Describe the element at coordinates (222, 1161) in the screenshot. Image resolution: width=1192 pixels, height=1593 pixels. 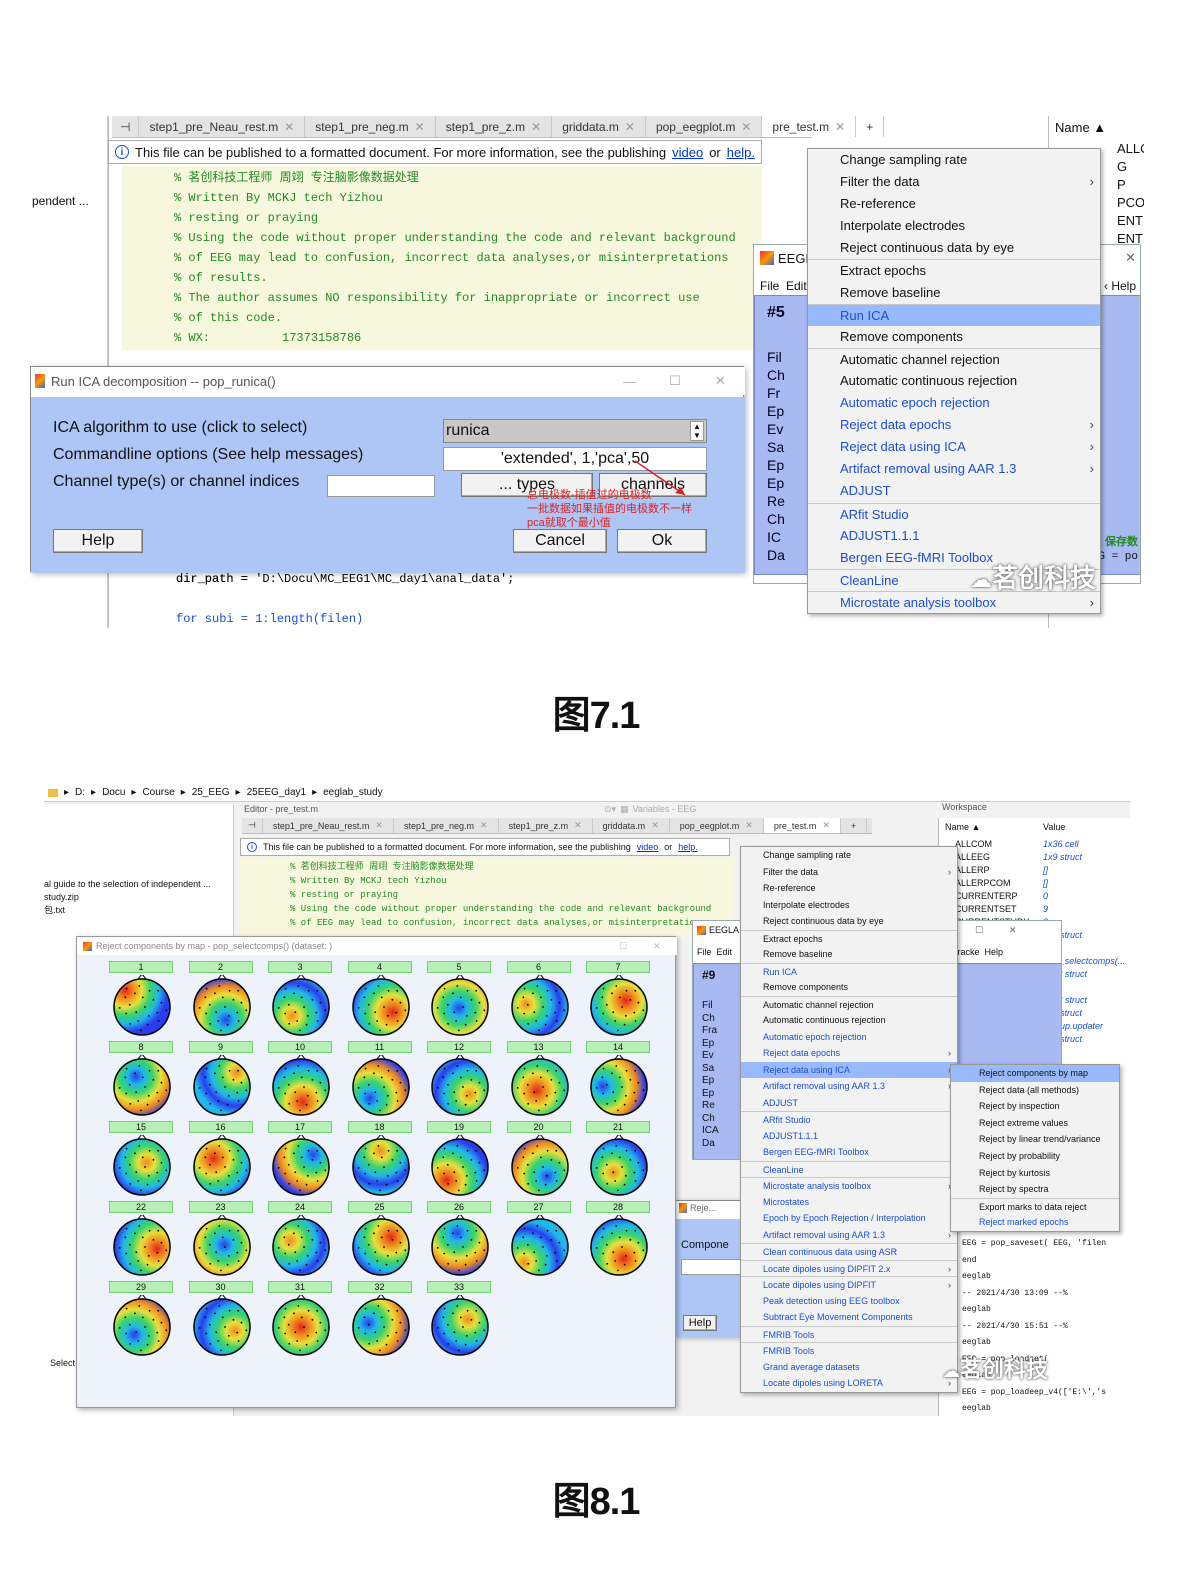
I see `component-map: 16` at that location.